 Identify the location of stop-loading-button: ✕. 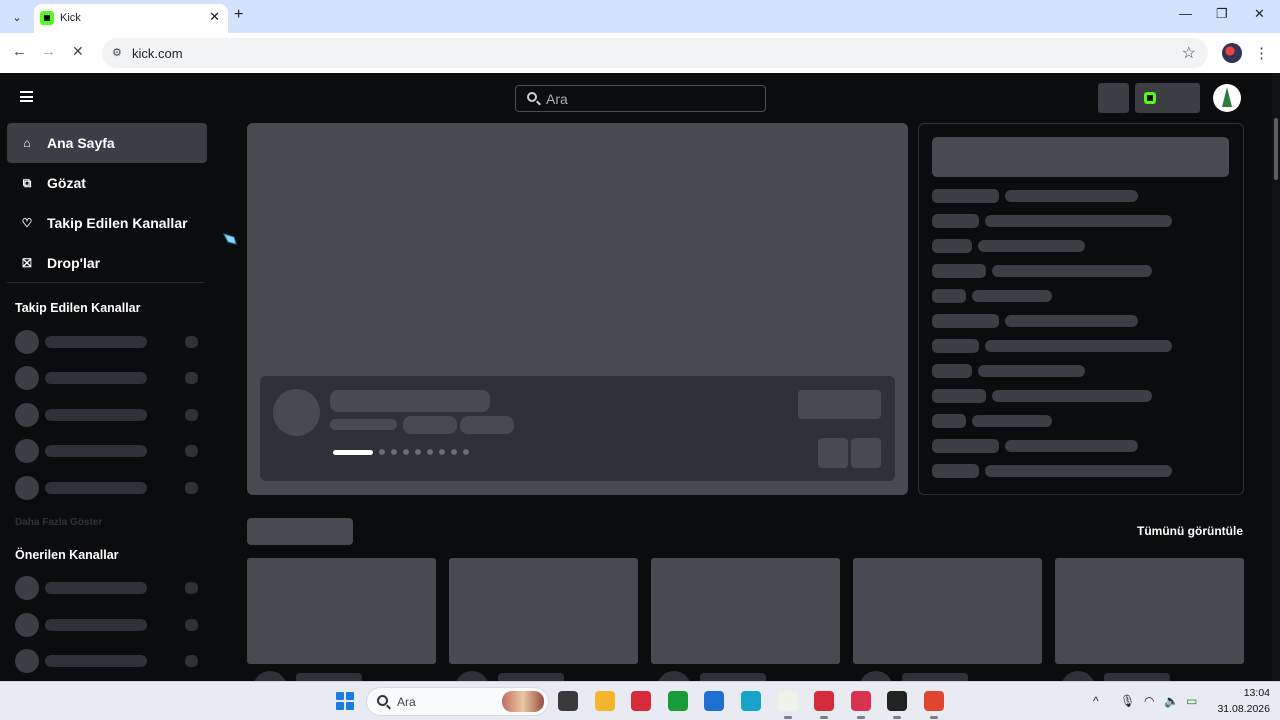
(78, 51).